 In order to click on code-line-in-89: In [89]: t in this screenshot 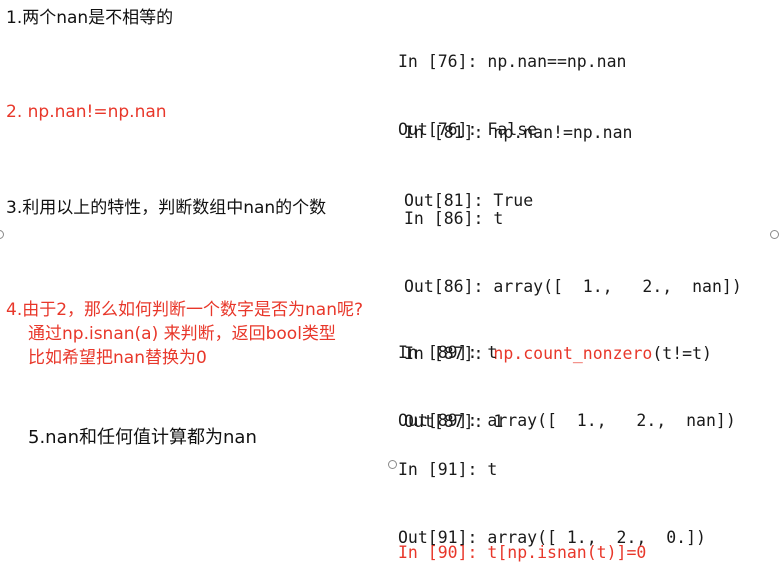, I will do `click(567, 353)`.